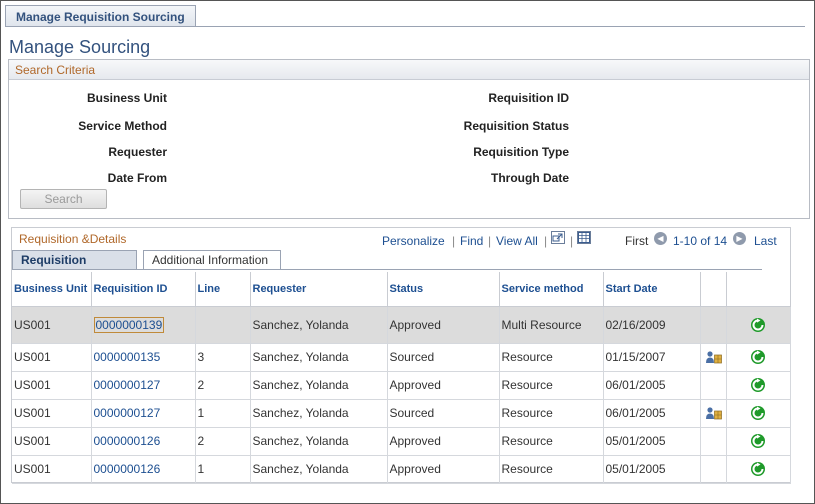 This screenshot has width=815, height=504. I want to click on view-all-link: View All, so click(517, 241).